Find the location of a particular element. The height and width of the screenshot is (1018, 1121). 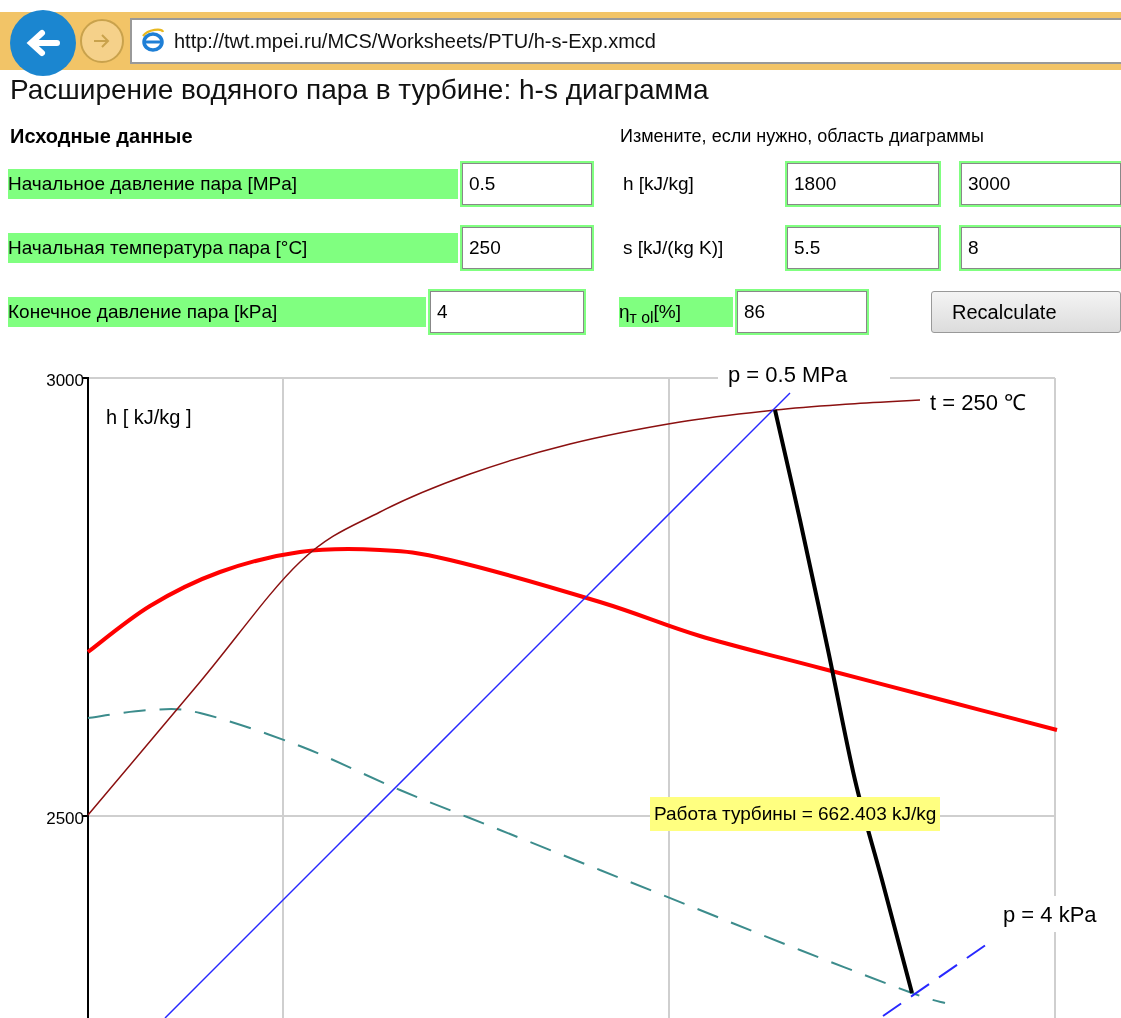

curve-label: p = 0.5 MPa is located at coordinates (788, 374).